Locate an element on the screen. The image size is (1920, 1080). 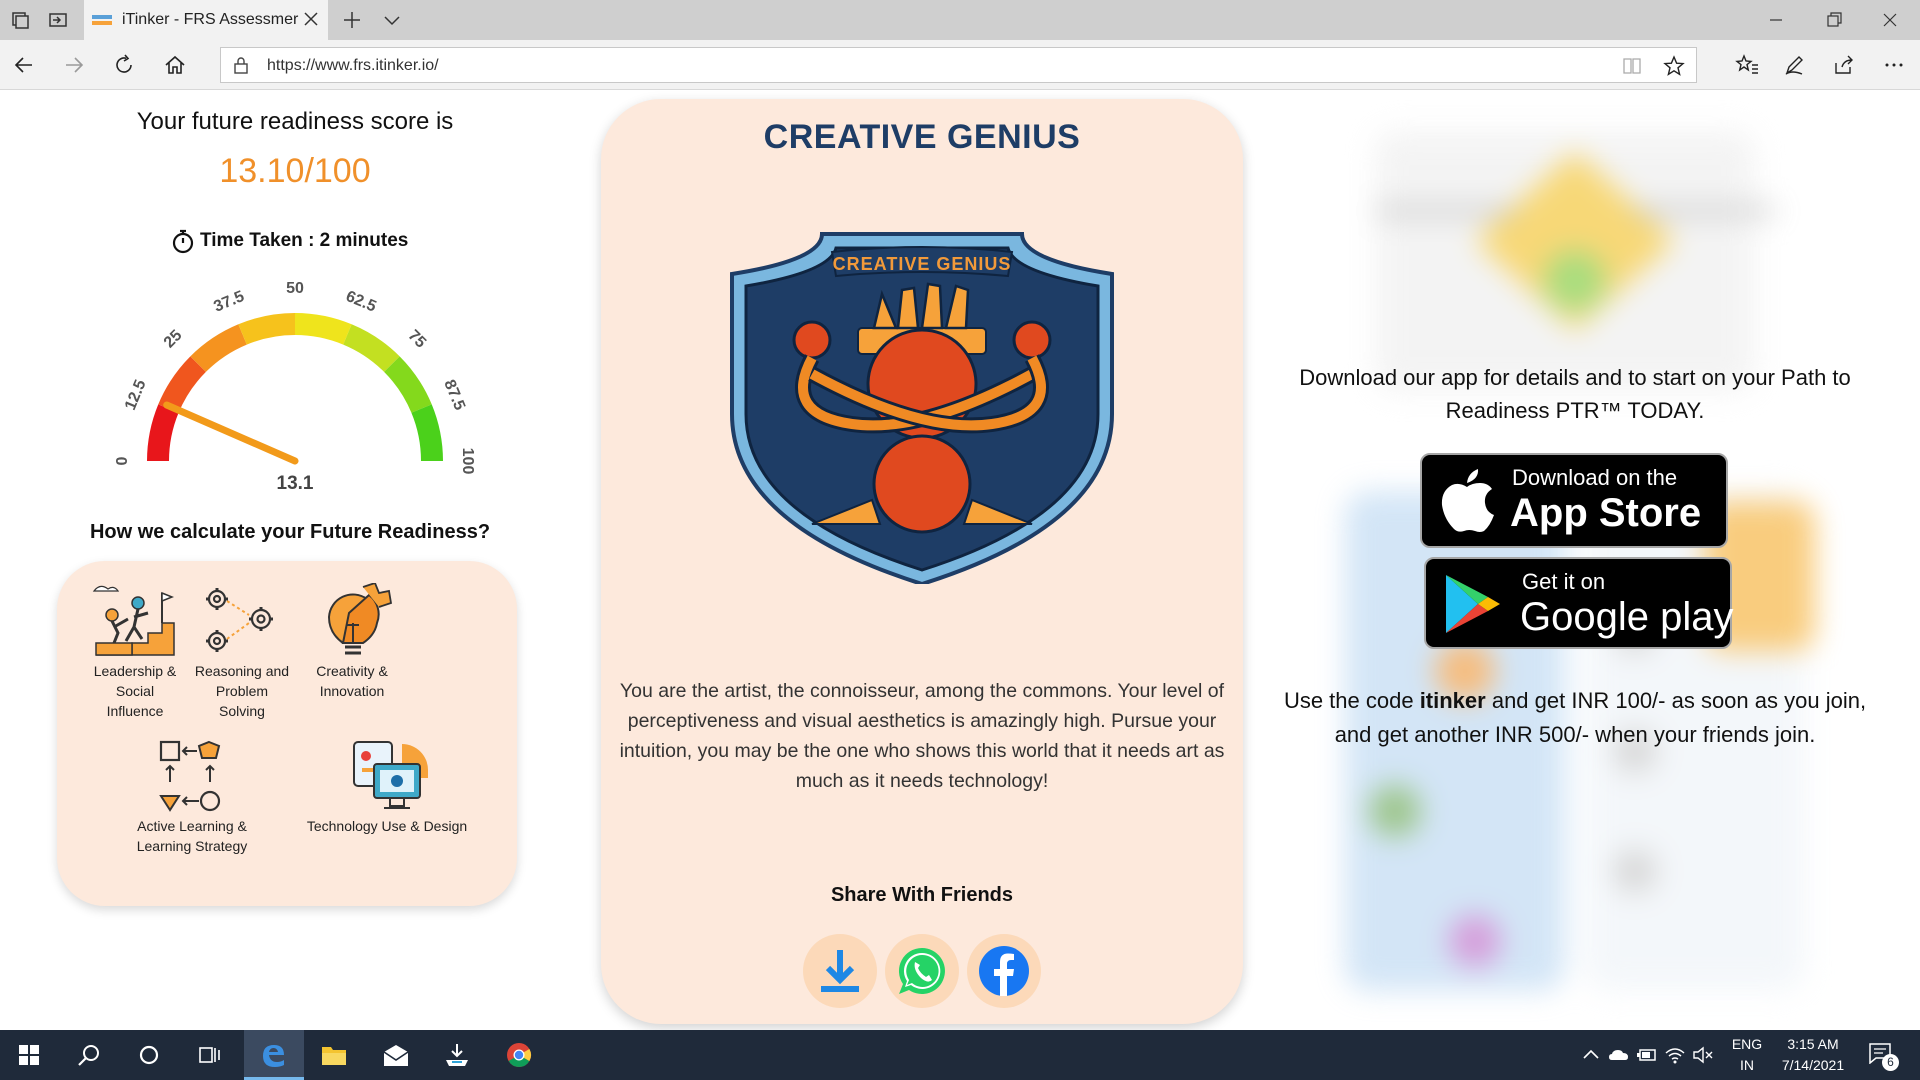
mail-icon is located at coordinates (396, 1055).